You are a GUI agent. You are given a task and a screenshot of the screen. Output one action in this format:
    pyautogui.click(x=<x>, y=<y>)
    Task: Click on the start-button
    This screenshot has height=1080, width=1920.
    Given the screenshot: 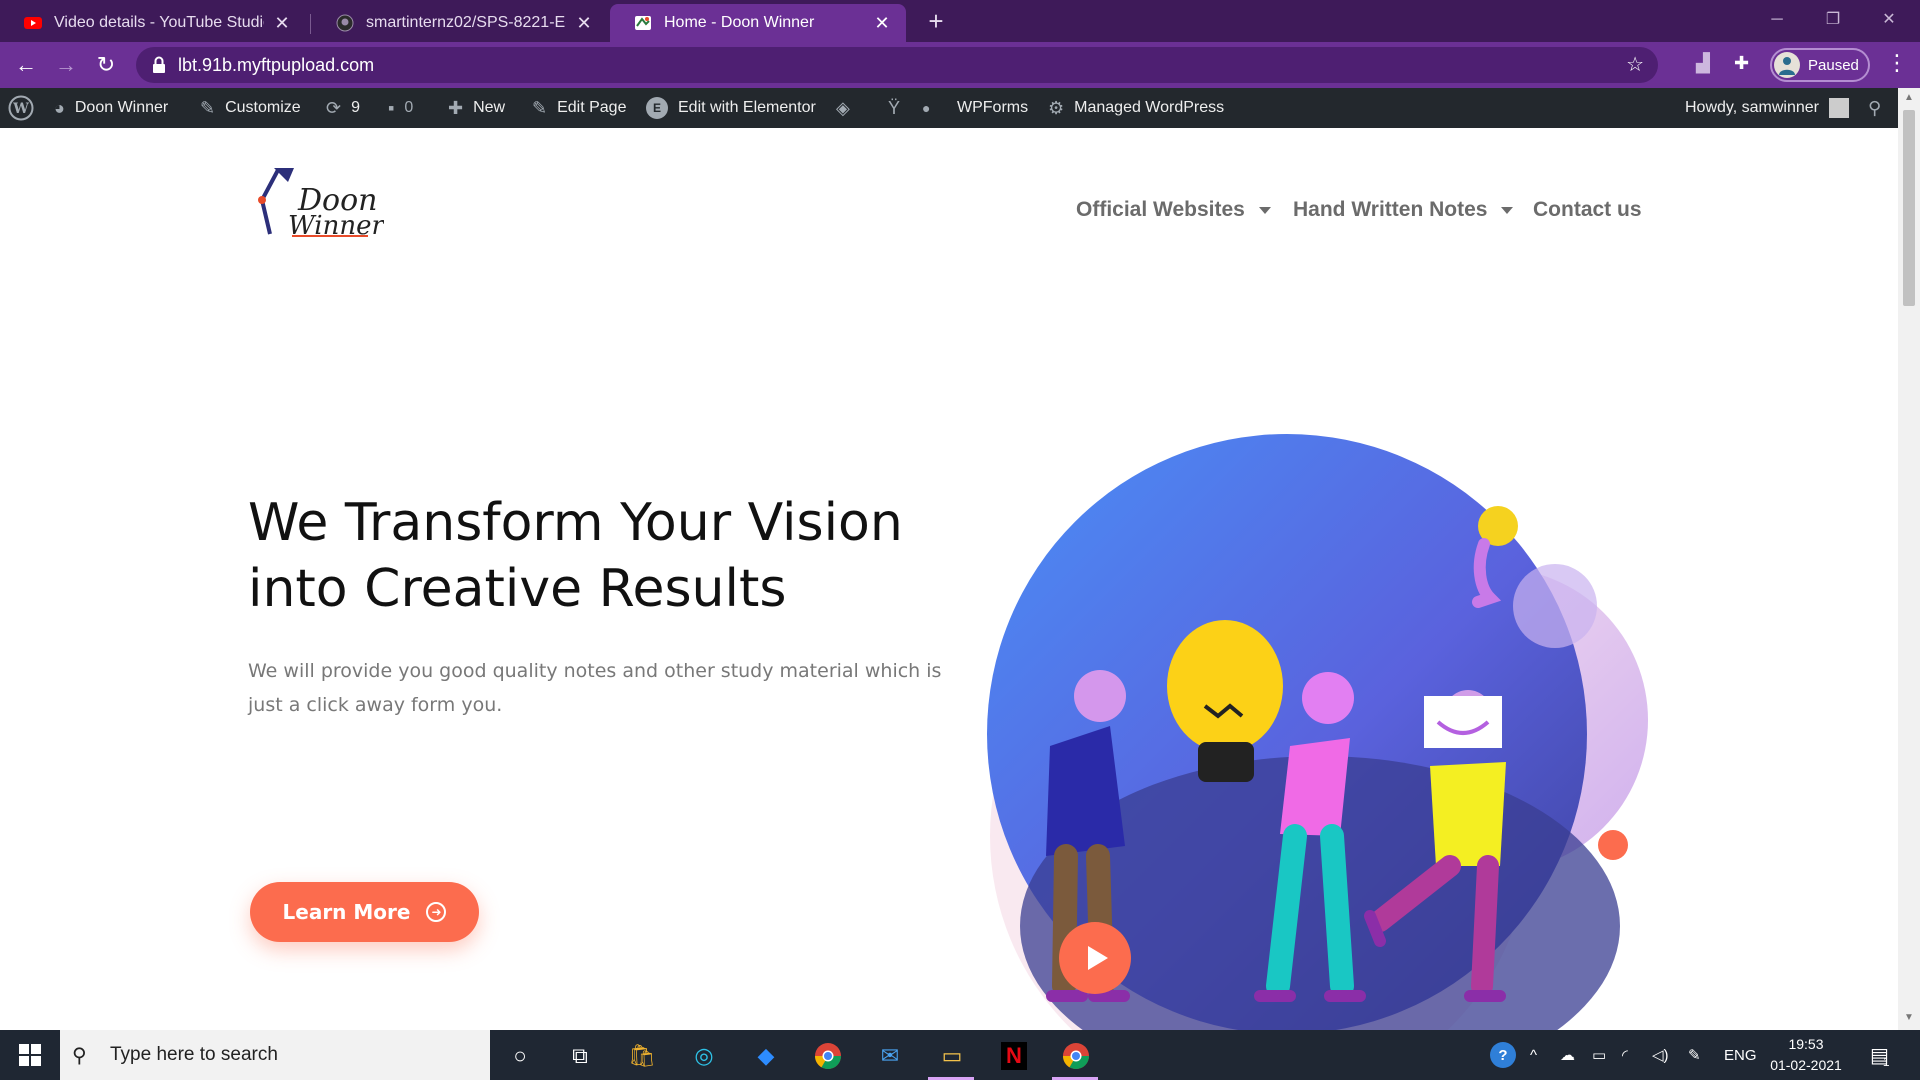 What is the action you would take?
    pyautogui.click(x=30, y=1055)
    